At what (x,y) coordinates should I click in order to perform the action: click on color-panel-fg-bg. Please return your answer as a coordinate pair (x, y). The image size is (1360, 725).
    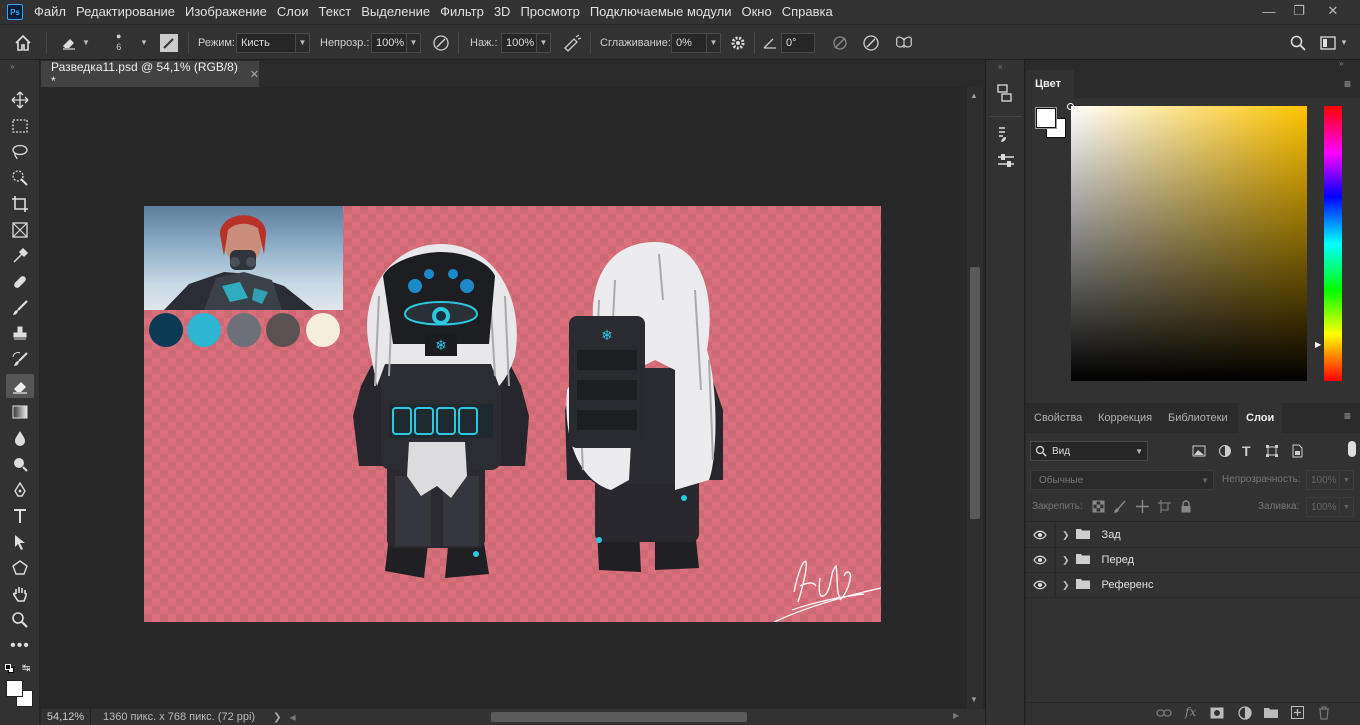
    Looking at the image, I should click on (1052, 124).